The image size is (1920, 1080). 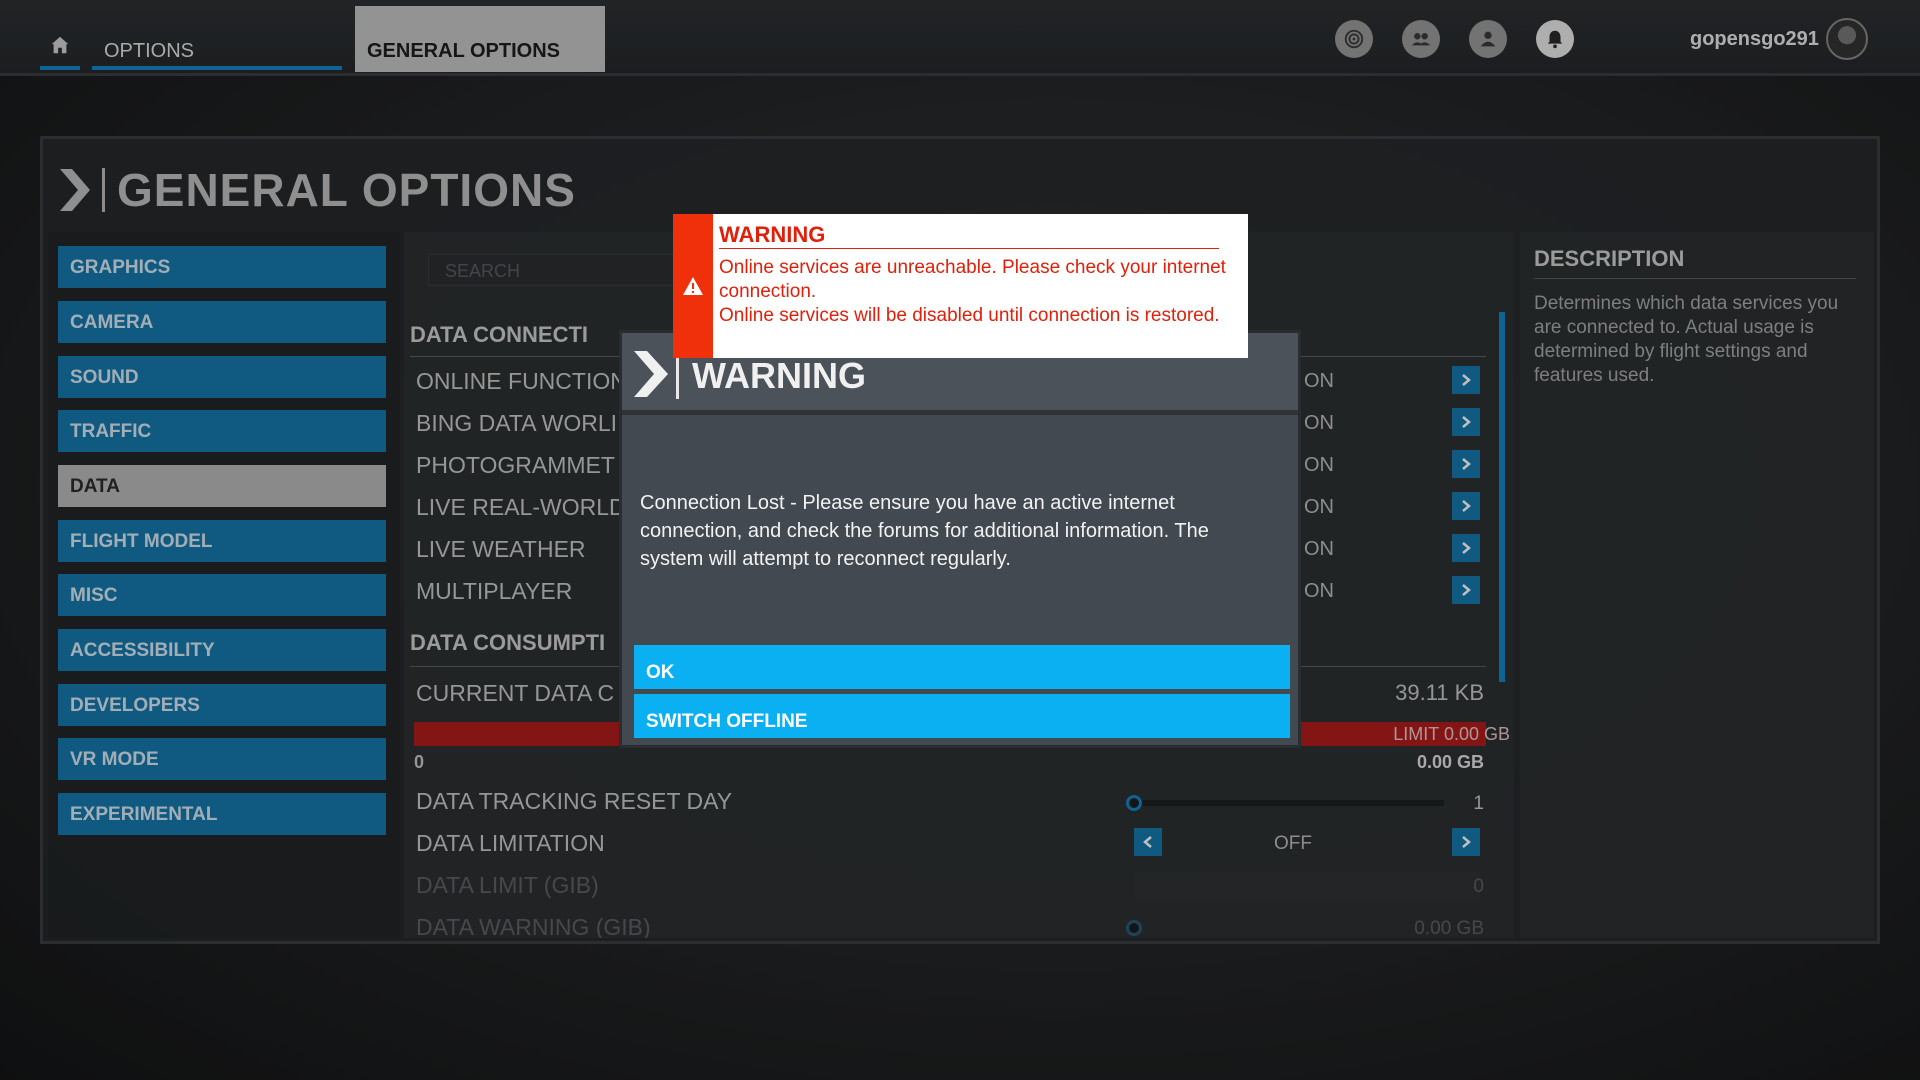 What do you see at coordinates (962, 667) in the screenshot?
I see `ok-button: OK` at bounding box center [962, 667].